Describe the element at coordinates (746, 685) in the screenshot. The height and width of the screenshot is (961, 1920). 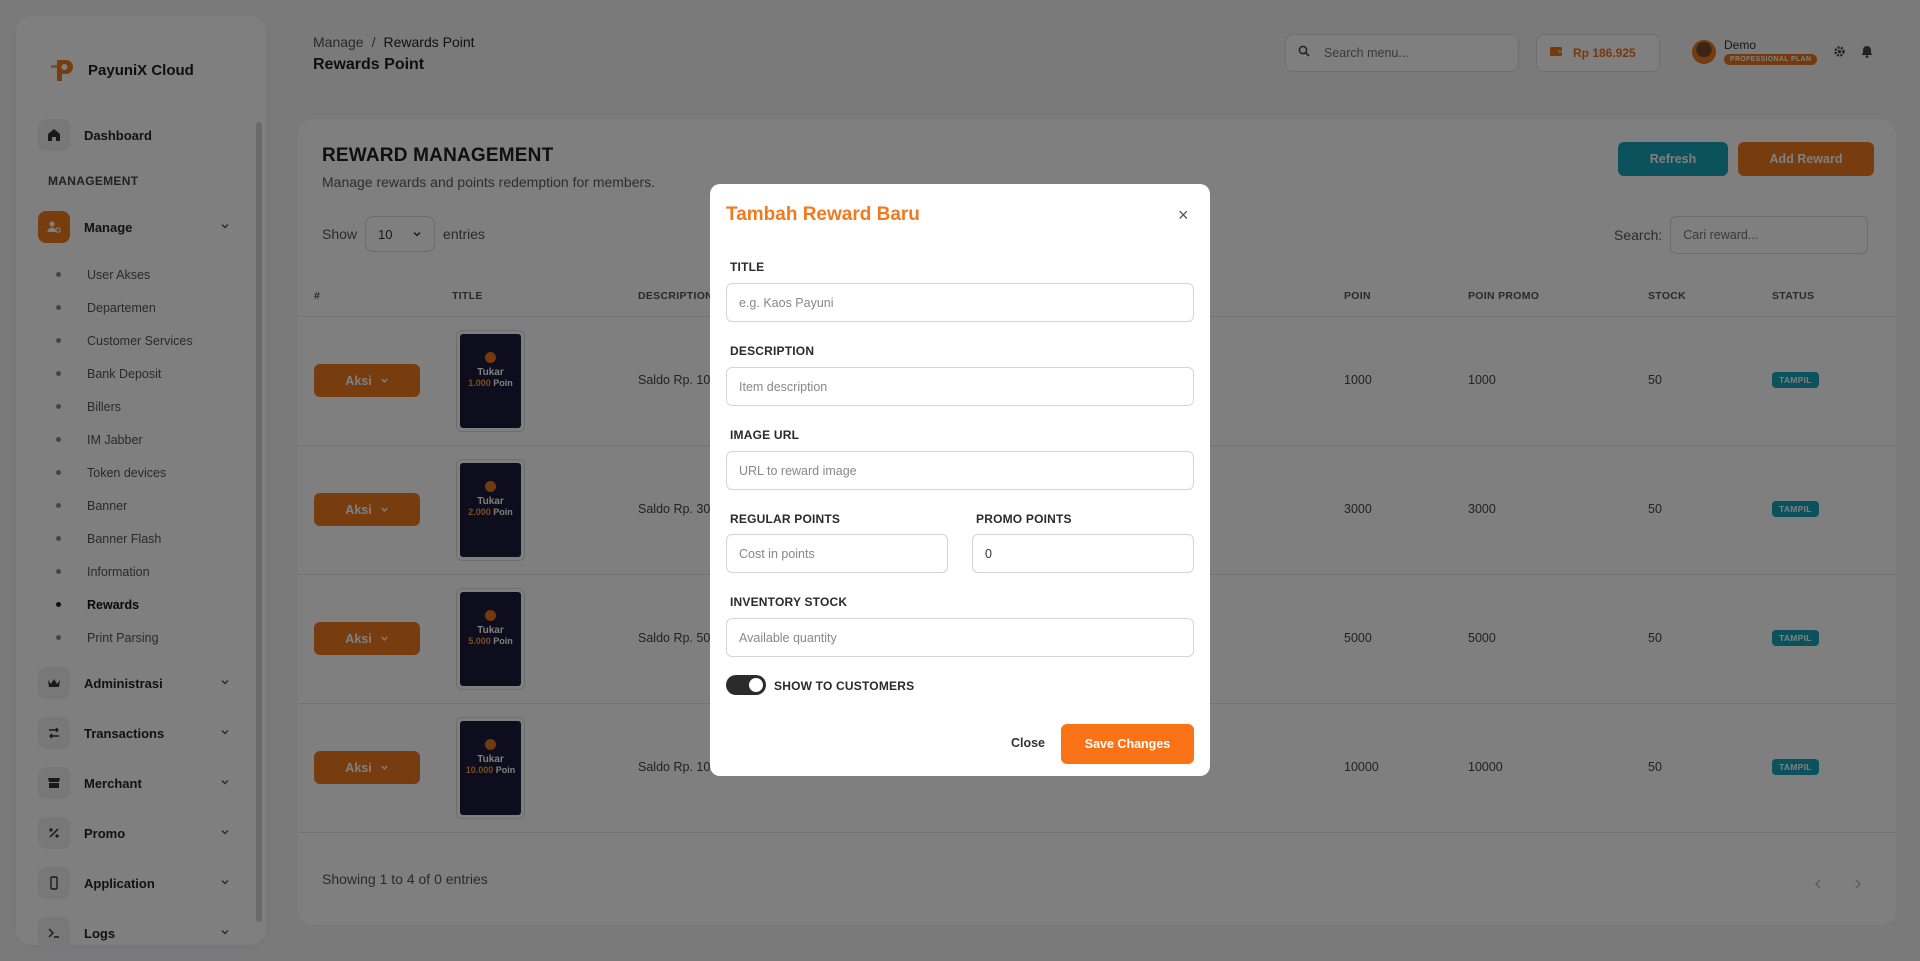
I see `show-to-customers-toggle` at that location.